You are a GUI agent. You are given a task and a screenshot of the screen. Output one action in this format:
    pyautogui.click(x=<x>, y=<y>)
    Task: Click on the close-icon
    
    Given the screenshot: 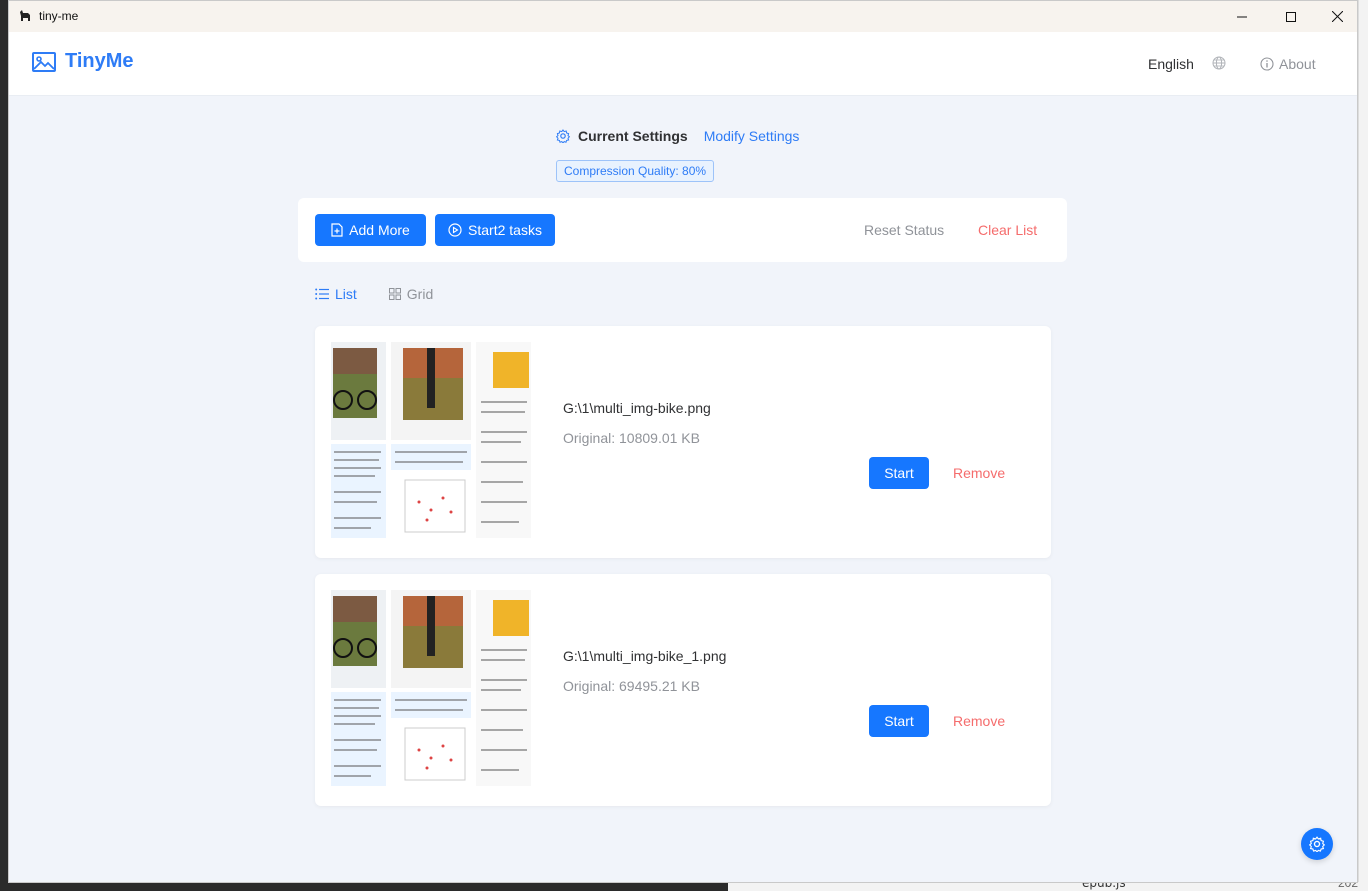 What is the action you would take?
    pyautogui.click(x=1337, y=16)
    